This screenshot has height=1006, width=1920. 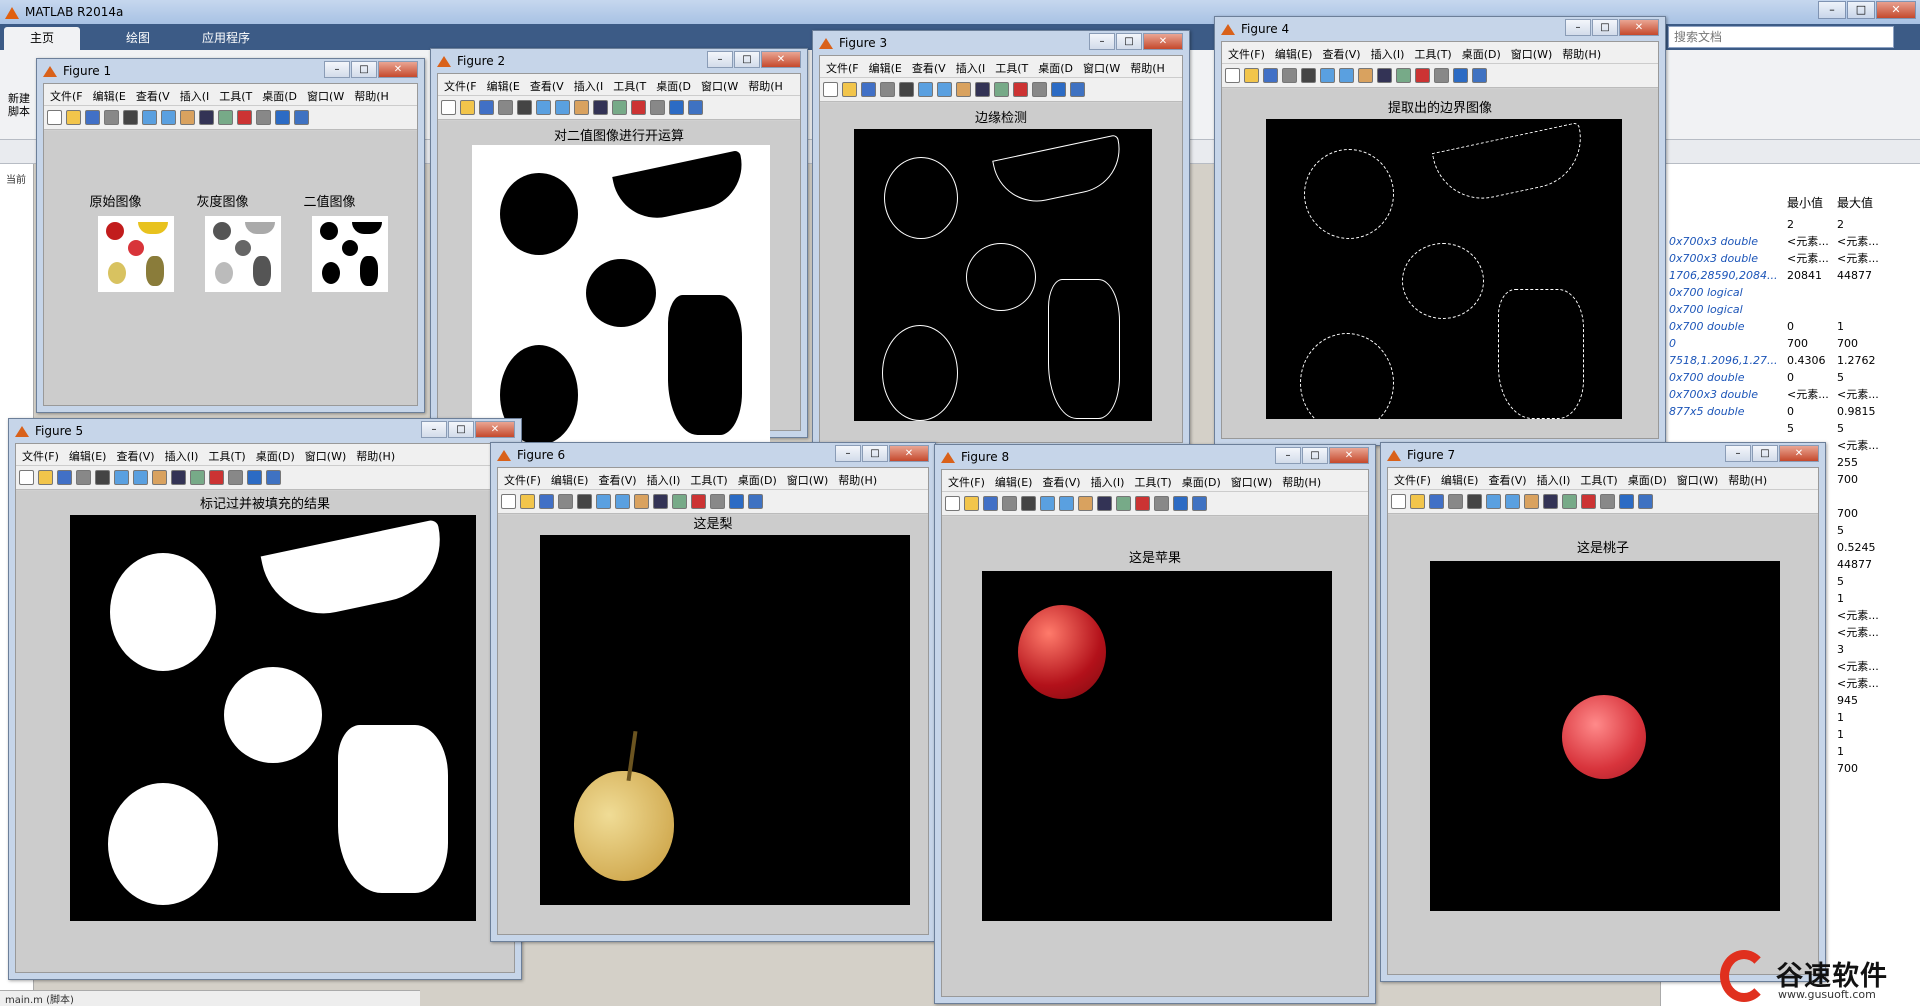 What do you see at coordinates (1790, 224) in the screenshot?
I see `workspace-row: 22` at bounding box center [1790, 224].